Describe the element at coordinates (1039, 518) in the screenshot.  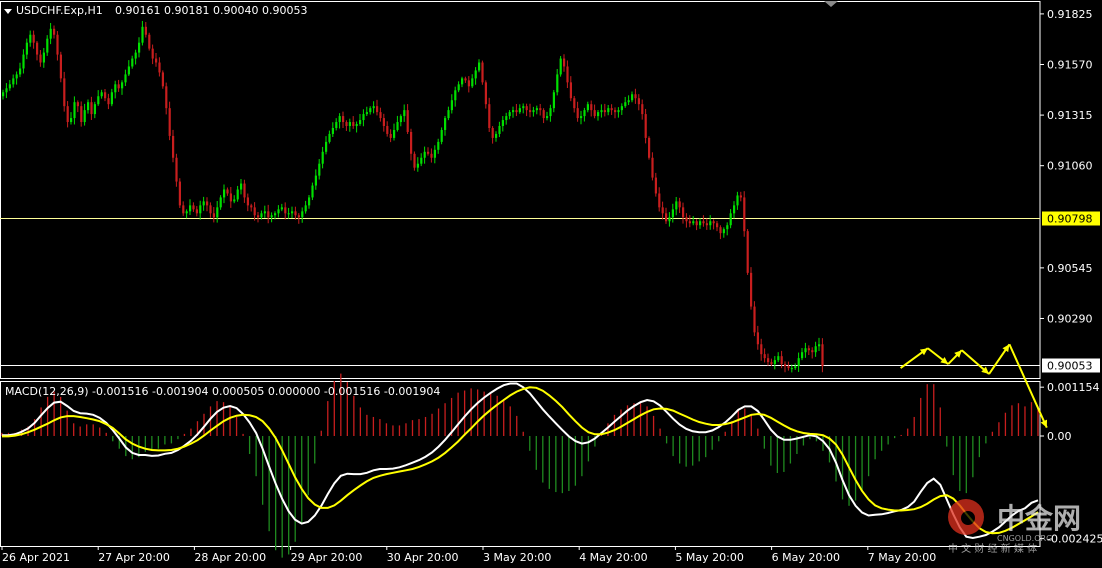
I see `watermark-brand: 中金网` at that location.